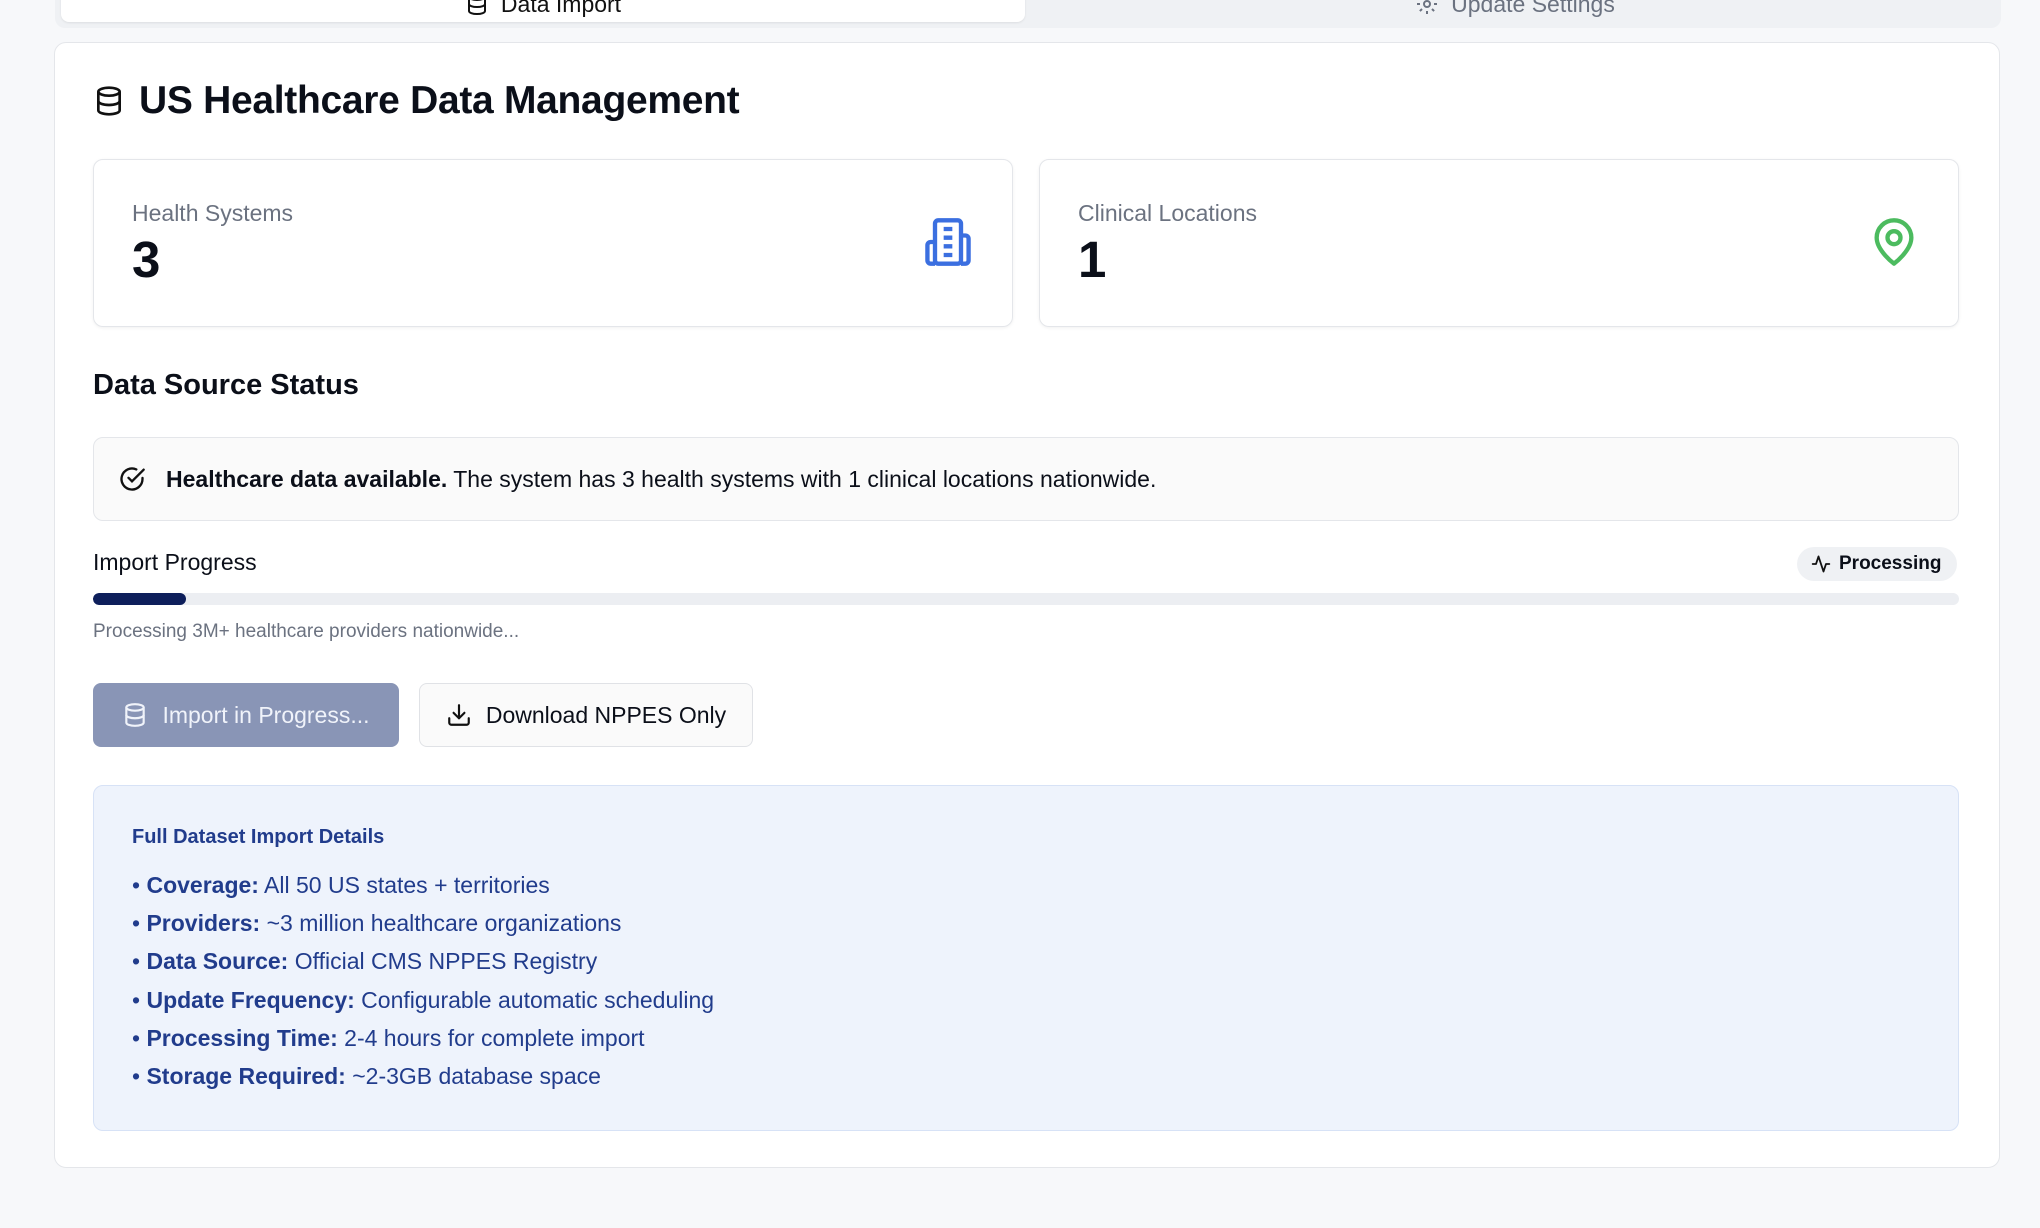 The height and width of the screenshot is (1228, 2040). What do you see at coordinates (242, 1037) in the screenshot?
I see `item-key: Processing Time:` at bounding box center [242, 1037].